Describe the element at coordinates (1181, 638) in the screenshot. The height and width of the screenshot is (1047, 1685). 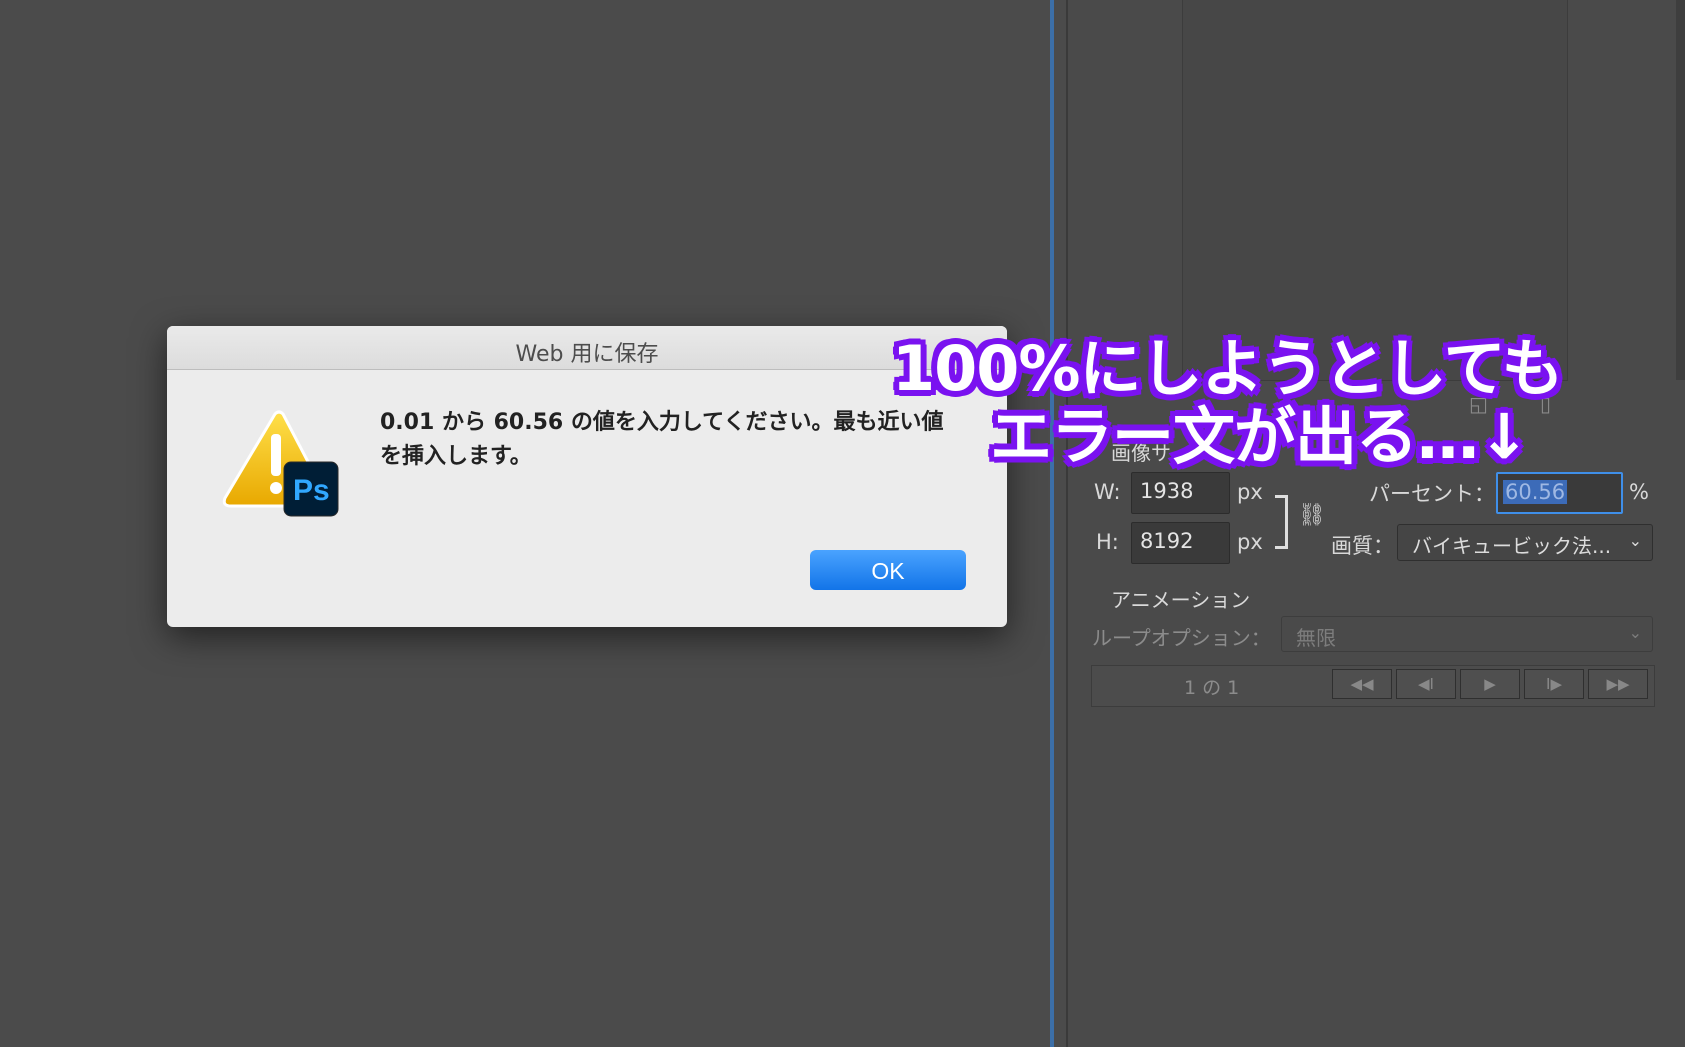
I see `loop-options-label: ループオプション：` at that location.